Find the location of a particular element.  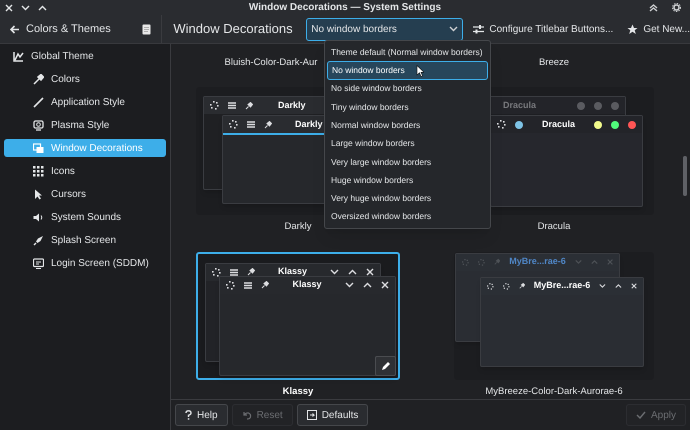

decoration-name: Bluish-Color-Dark-Aur is located at coordinates (271, 63).